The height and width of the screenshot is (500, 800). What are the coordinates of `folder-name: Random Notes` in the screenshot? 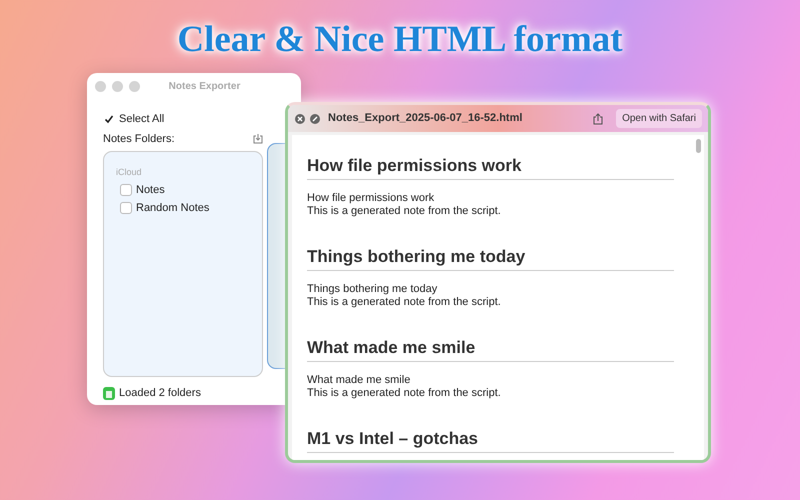 It's located at (173, 208).